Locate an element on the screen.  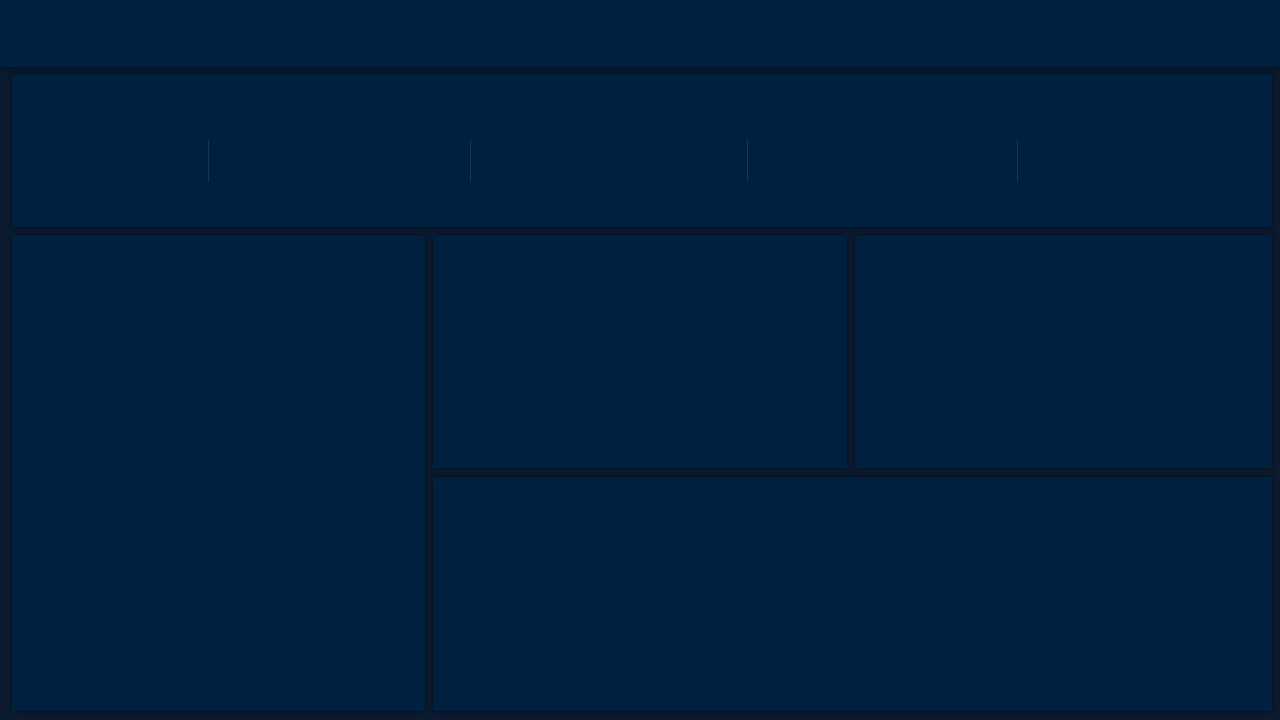
middle-panel is located at coordinates (640, 351).